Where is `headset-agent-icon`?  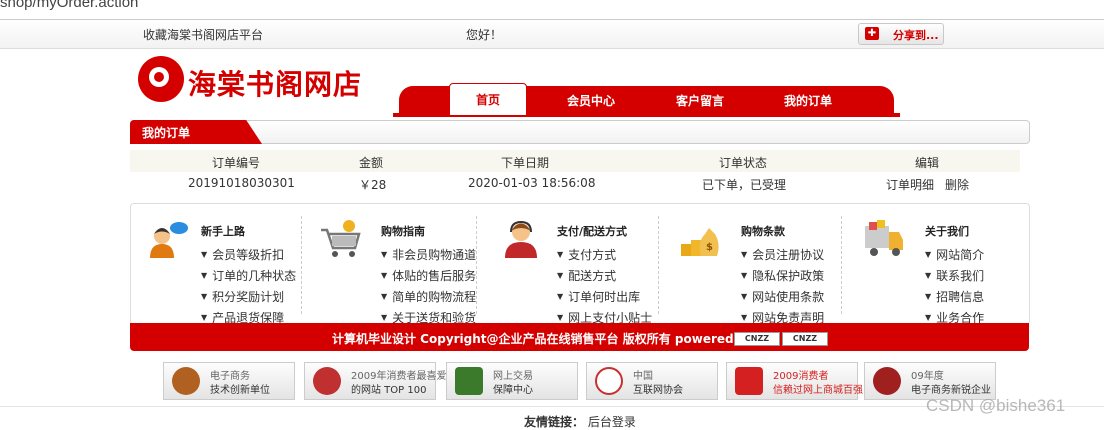
headset-agent-icon is located at coordinates (521, 239).